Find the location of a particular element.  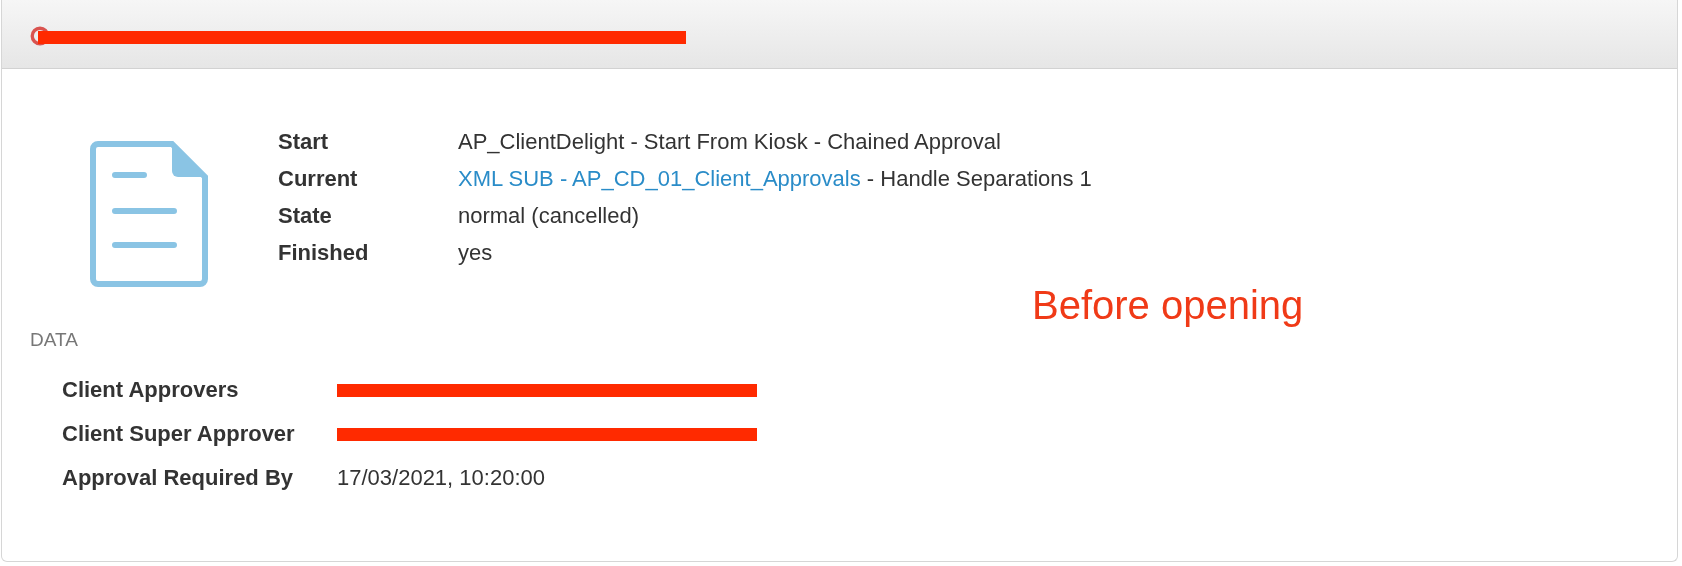

field-value: yes is located at coordinates (475, 252).